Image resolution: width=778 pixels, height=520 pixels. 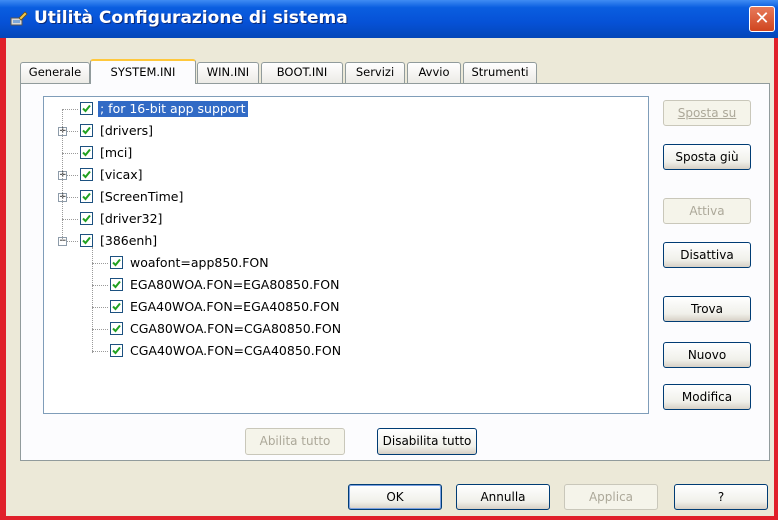 What do you see at coordinates (131, 218) in the screenshot?
I see `tree-item-label: [driver32]` at bounding box center [131, 218].